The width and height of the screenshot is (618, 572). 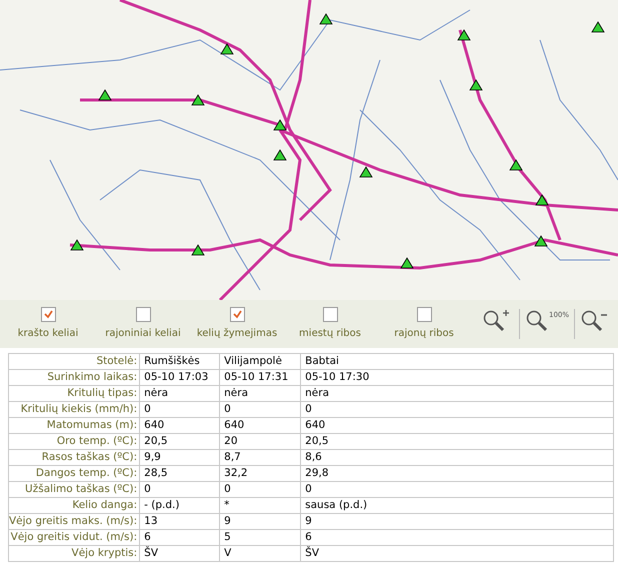 What do you see at coordinates (74, 426) in the screenshot?
I see `row-label: Matomumas (m):` at bounding box center [74, 426].